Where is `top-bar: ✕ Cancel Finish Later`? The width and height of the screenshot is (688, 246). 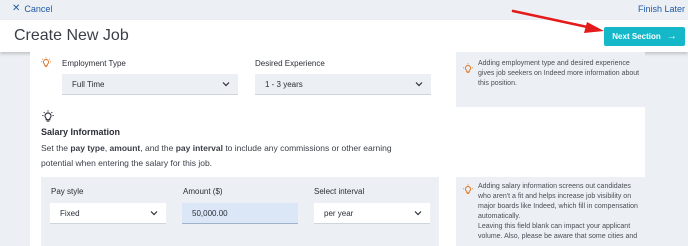 top-bar: ✕ Cancel Finish Later is located at coordinates (344, 10).